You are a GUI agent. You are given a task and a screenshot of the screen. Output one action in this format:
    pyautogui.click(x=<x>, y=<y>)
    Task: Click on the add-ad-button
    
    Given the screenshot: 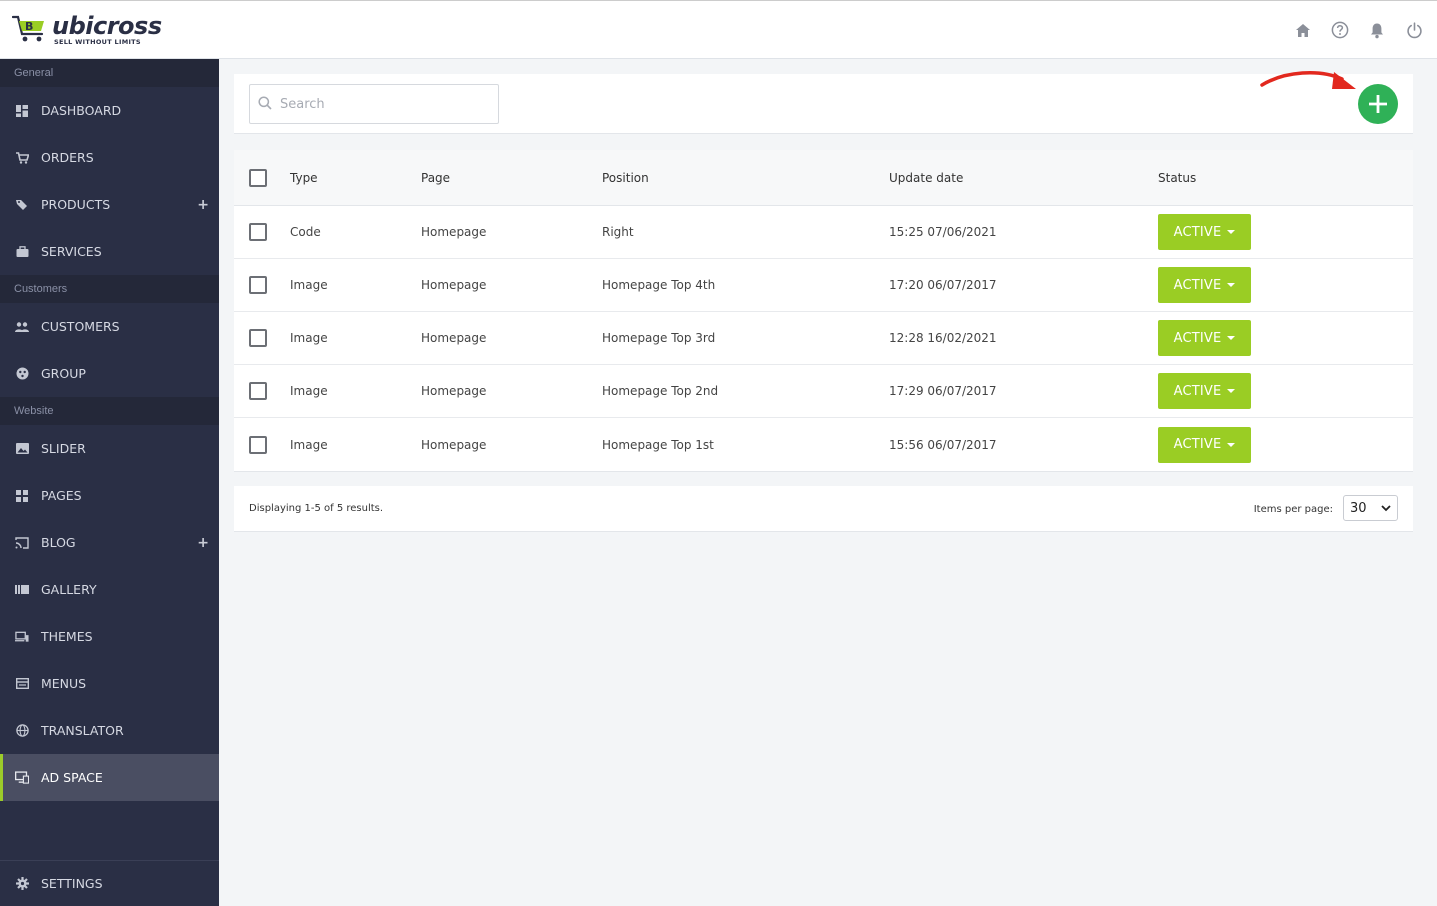 What is the action you would take?
    pyautogui.click(x=1378, y=104)
    